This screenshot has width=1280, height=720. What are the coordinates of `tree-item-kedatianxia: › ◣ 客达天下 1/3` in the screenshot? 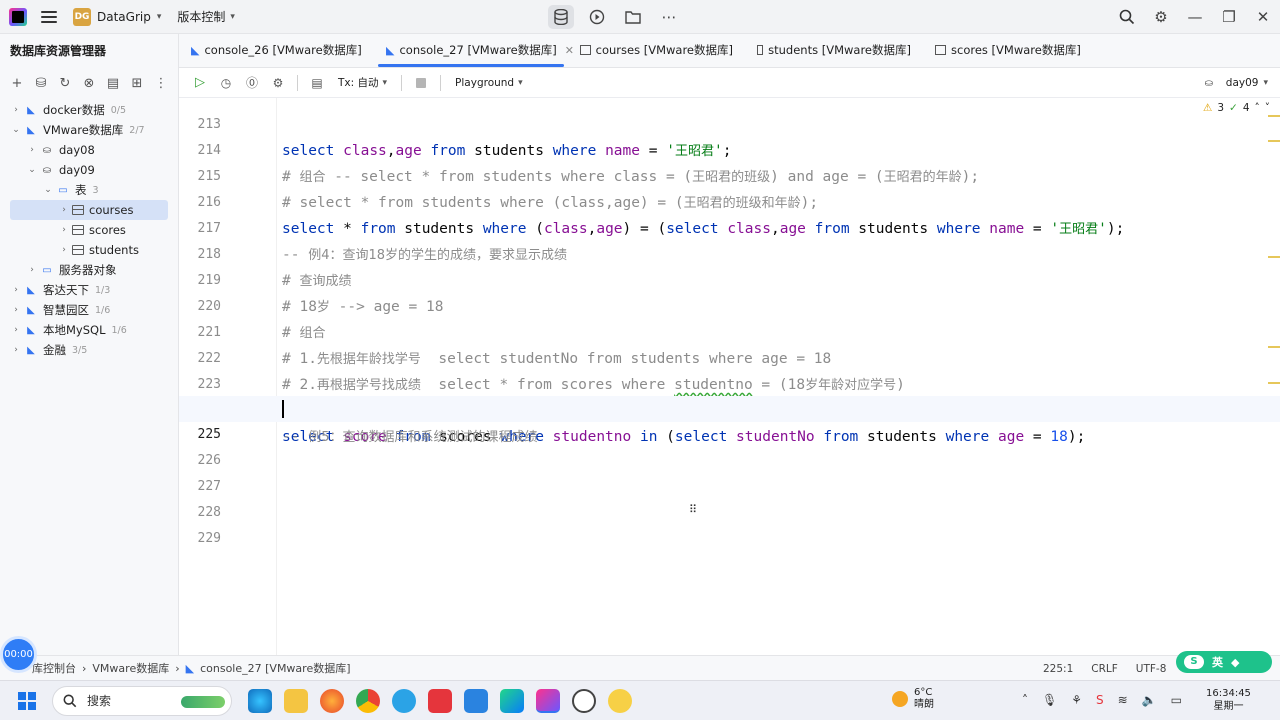 It's located at (89, 290).